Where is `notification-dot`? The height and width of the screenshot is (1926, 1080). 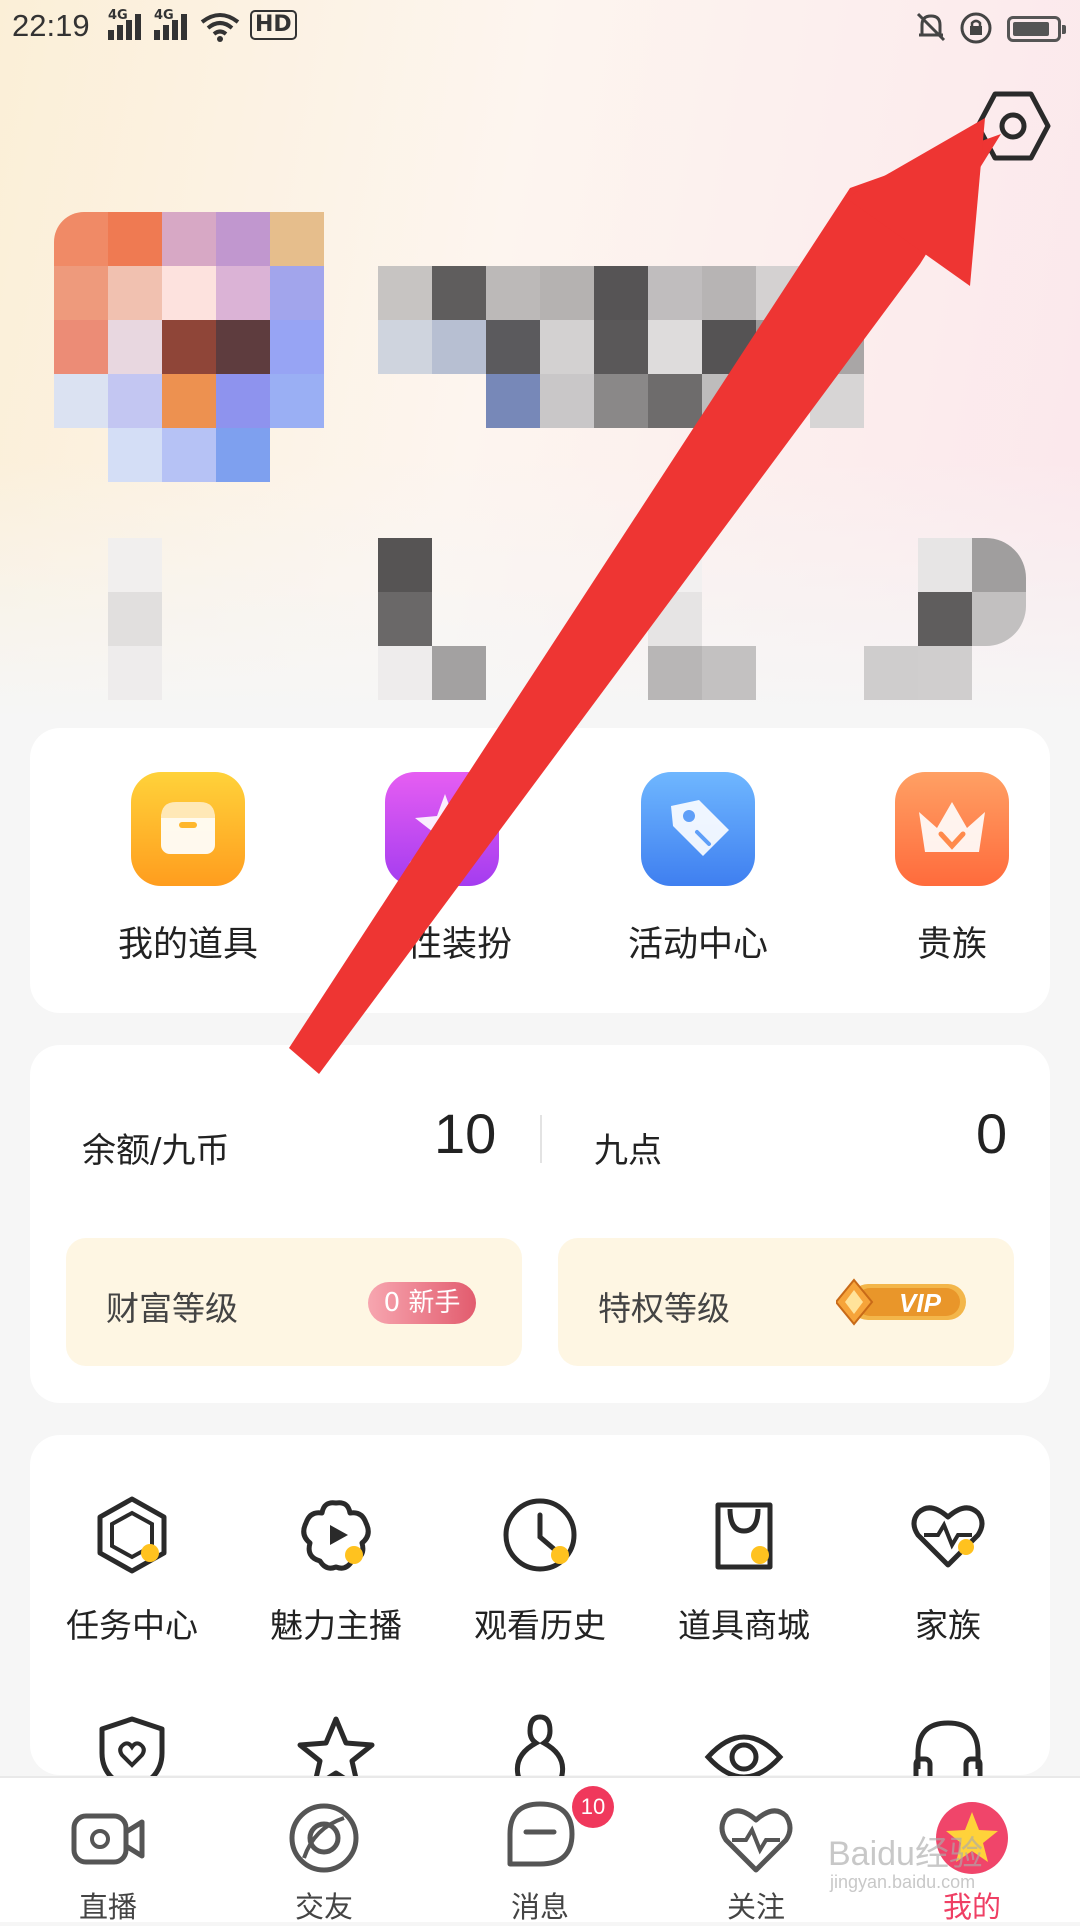
notification-dot is located at coordinates (501, 782).